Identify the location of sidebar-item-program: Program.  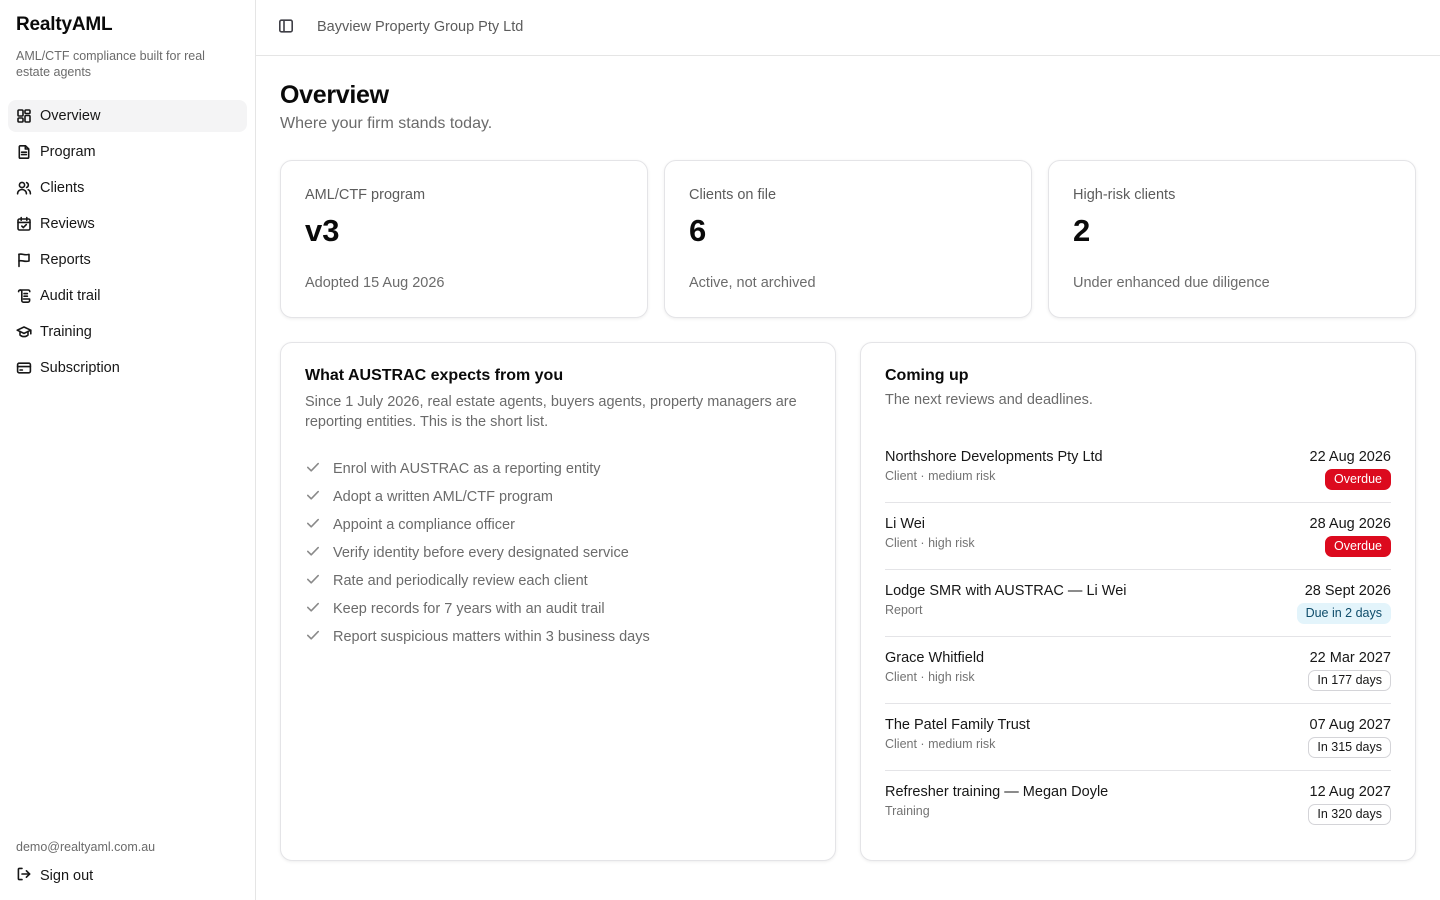
(127, 152).